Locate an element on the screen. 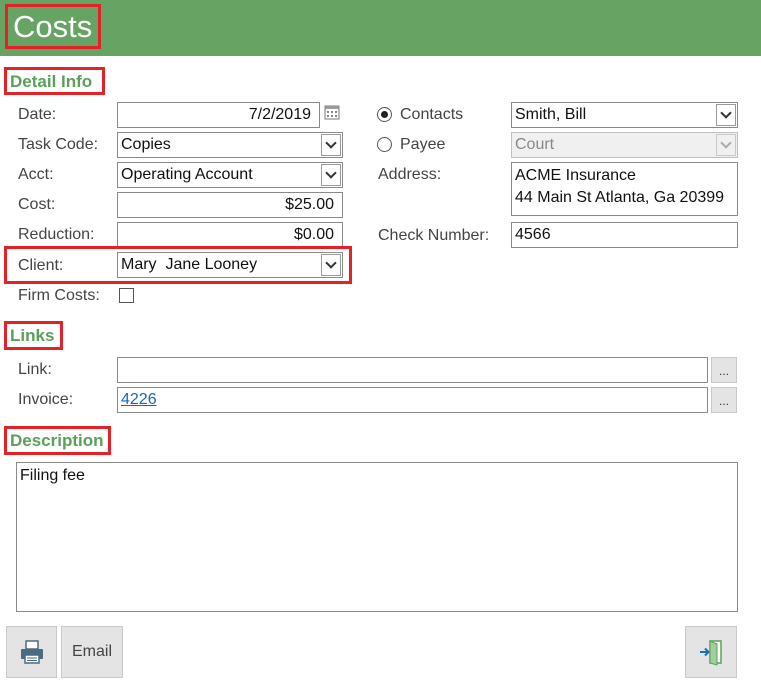 Image resolution: width=761 pixels, height=684 pixels. address-label: Address: is located at coordinates (410, 174).